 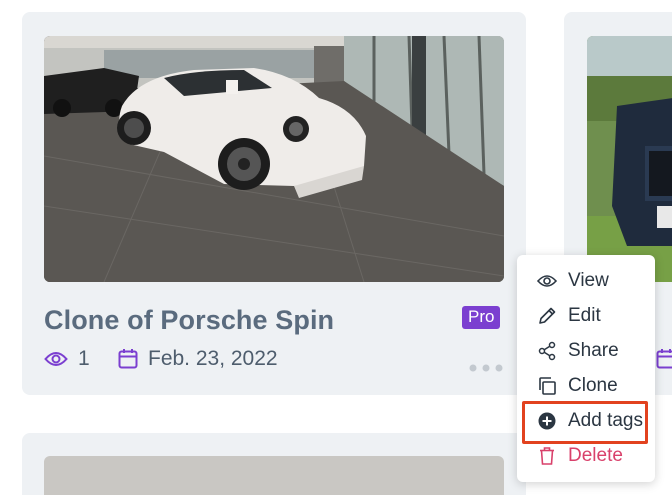 What do you see at coordinates (605, 420) in the screenshot?
I see `menu-item-label: Add tags` at bounding box center [605, 420].